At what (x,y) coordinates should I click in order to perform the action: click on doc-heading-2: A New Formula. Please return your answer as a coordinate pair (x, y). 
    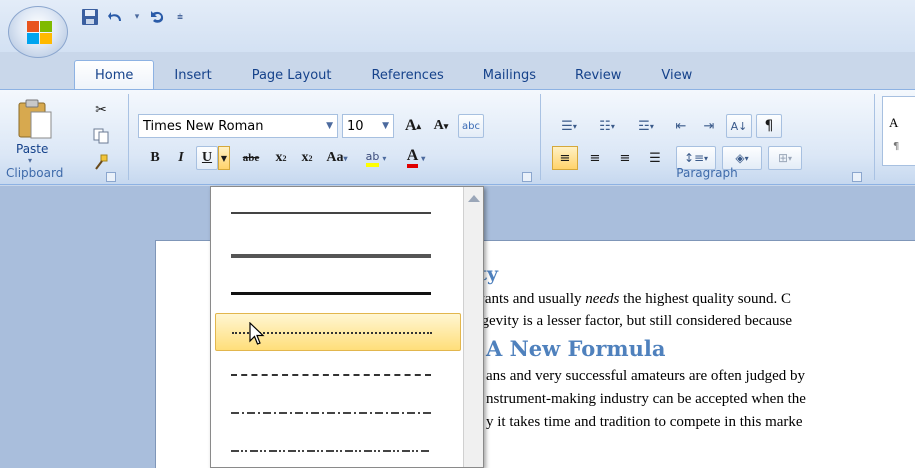
    Looking at the image, I should click on (576, 348).